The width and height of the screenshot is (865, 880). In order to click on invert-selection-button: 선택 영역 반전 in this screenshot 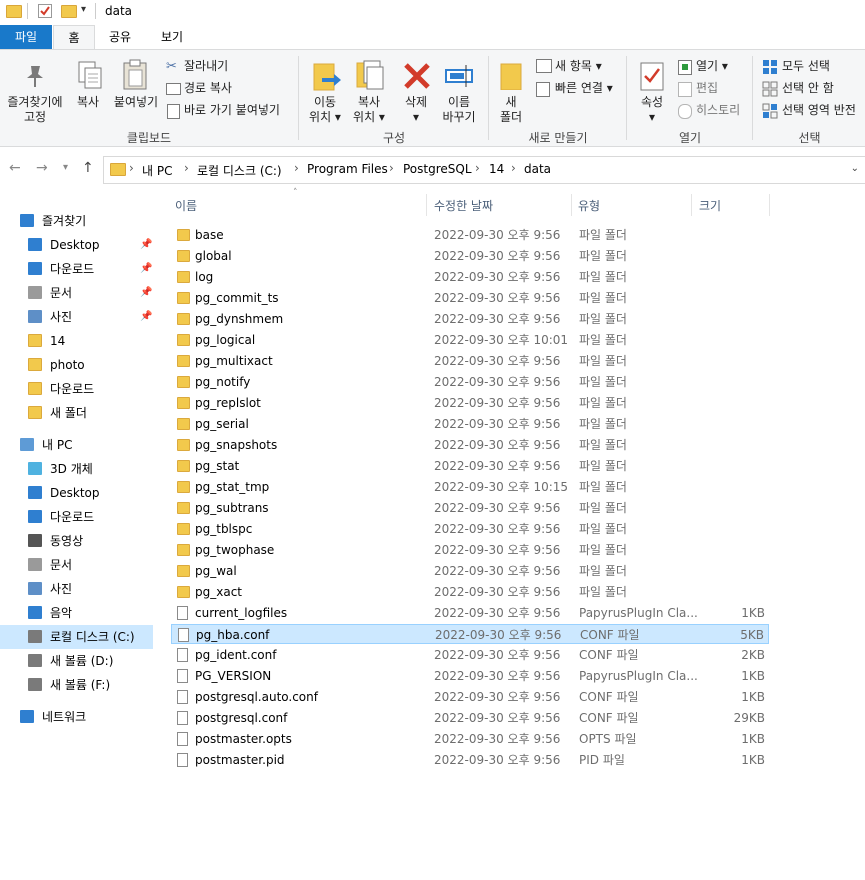, I will do `click(819, 110)`.